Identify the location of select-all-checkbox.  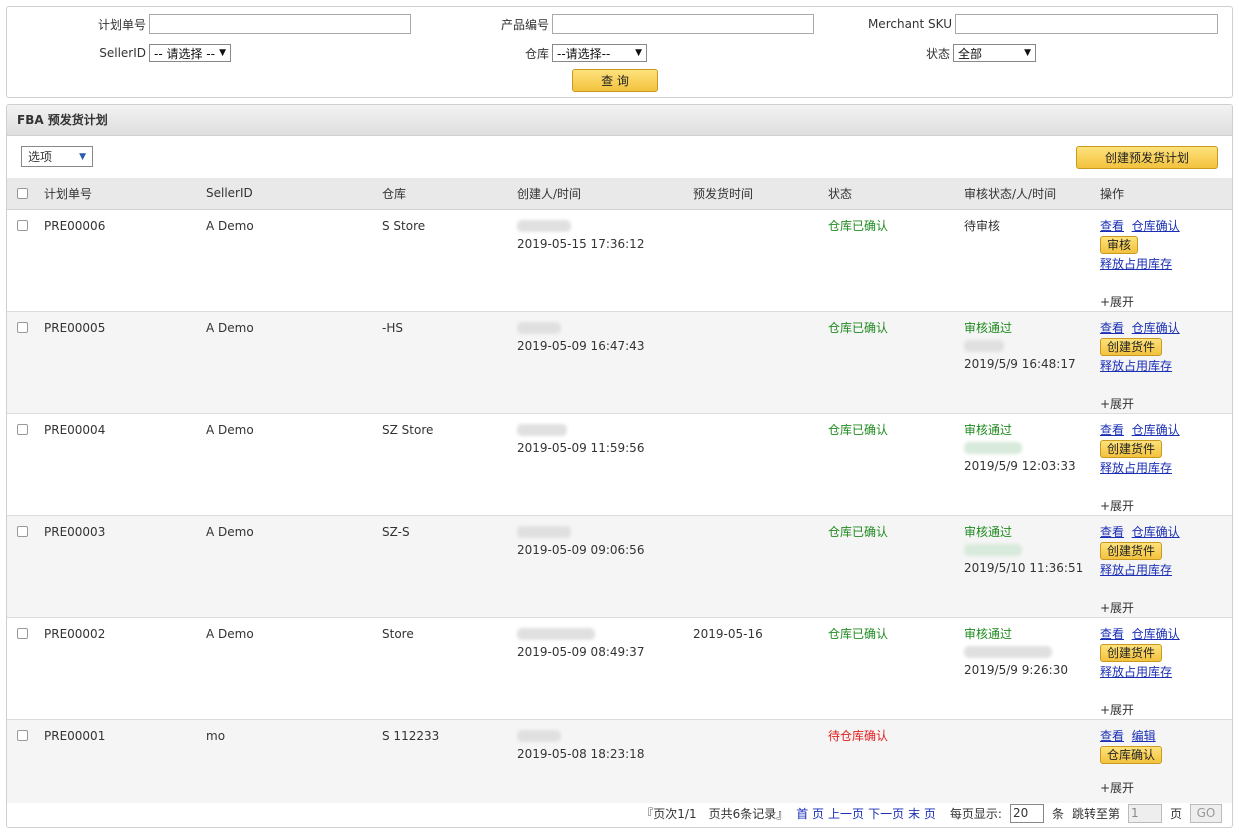
(22, 193).